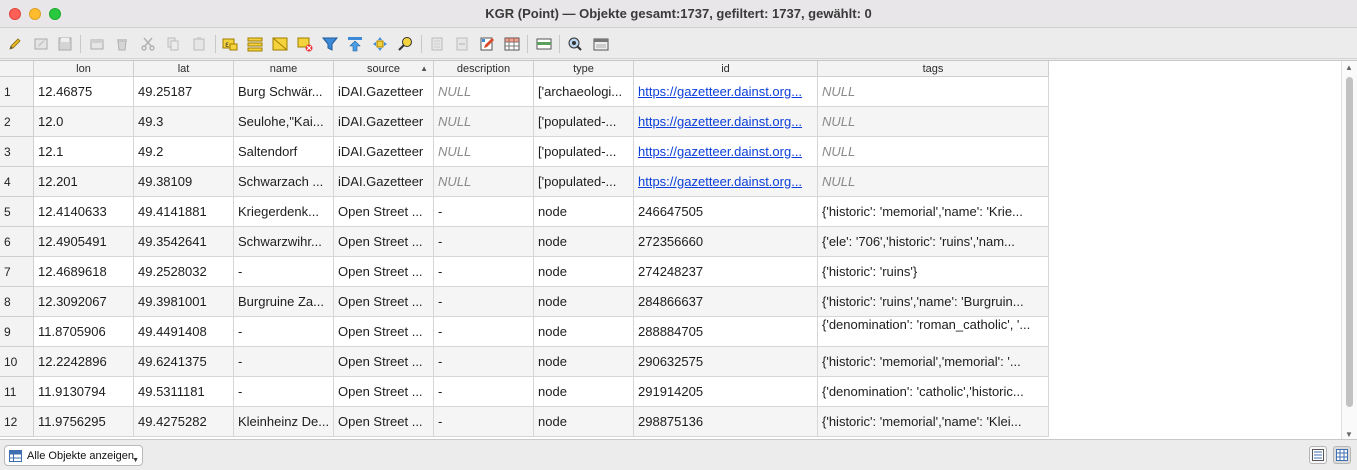  What do you see at coordinates (84, 182) in the screenshot?
I see `cell-lon: 12.201` at bounding box center [84, 182].